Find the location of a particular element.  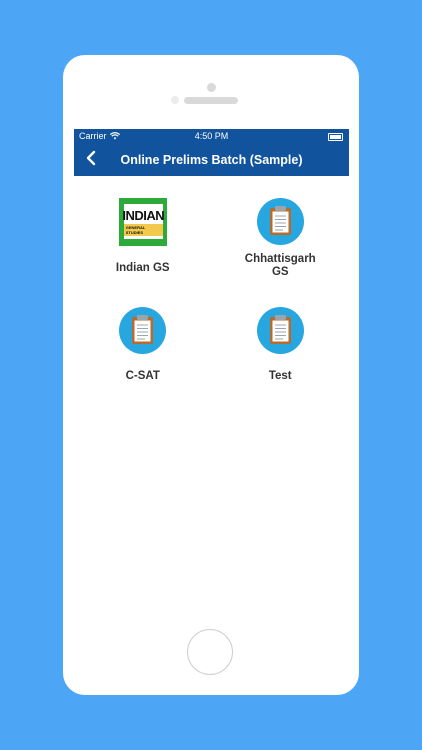

tile-indian-gs: INDIAN GENERAL STUDIES Indian GS is located at coordinates (143, 245).